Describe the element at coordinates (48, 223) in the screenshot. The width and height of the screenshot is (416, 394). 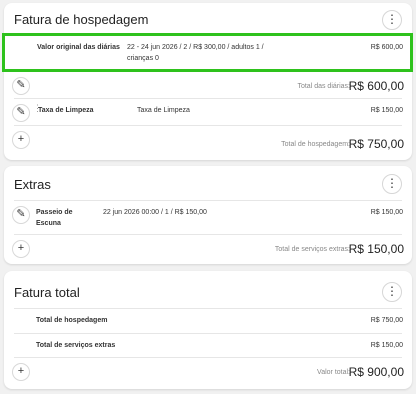
I see `extra-label-line2: Escuna` at that location.